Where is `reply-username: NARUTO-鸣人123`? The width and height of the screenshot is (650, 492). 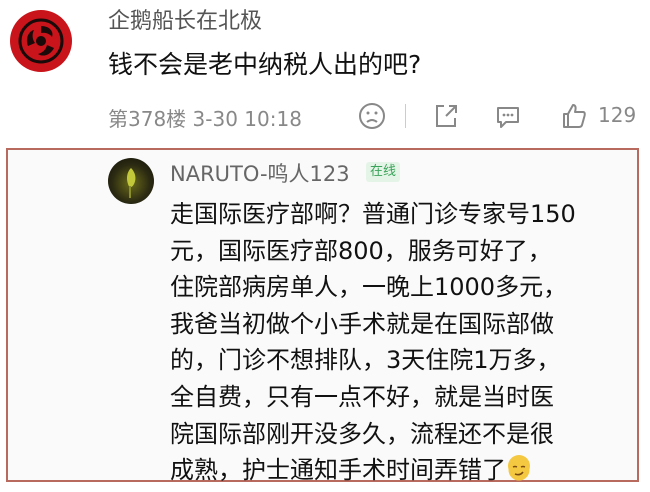
reply-username: NARUTO-鸣人123 is located at coordinates (260, 174).